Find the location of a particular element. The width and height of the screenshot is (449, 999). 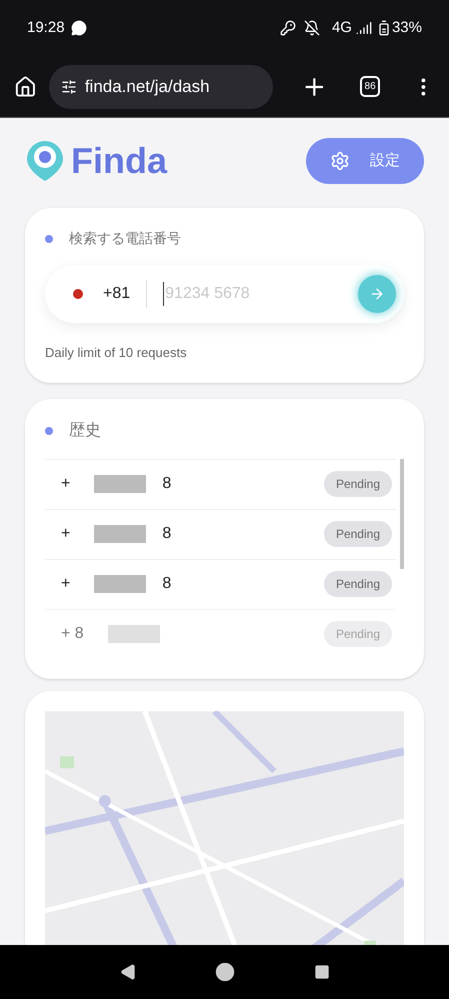

back-icon is located at coordinates (128, 972).